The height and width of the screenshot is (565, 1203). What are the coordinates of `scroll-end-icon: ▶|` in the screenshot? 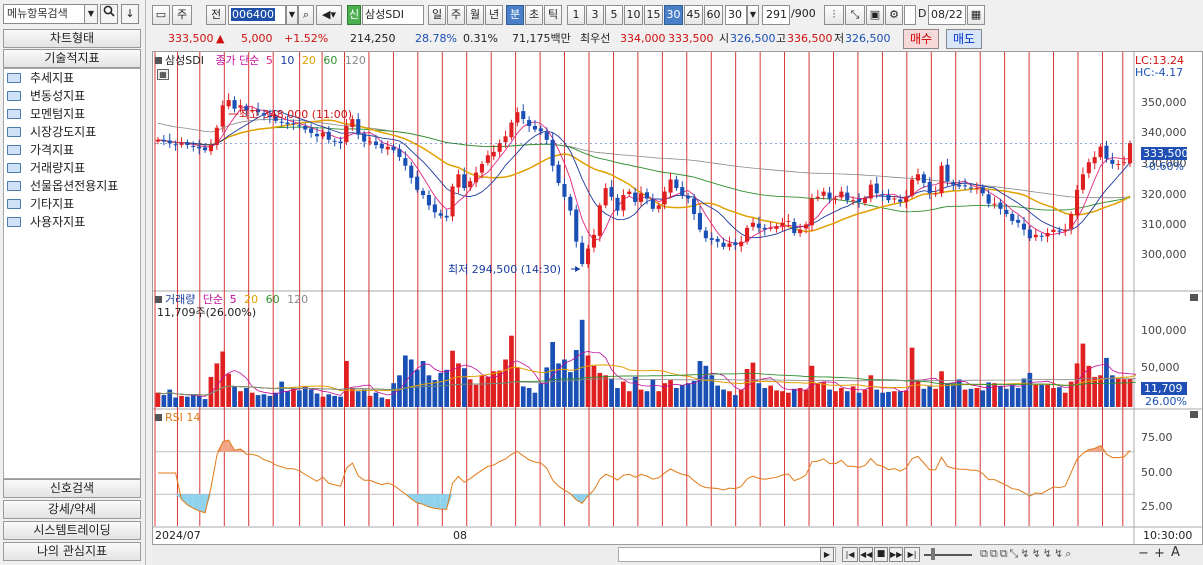 It's located at (912, 554).